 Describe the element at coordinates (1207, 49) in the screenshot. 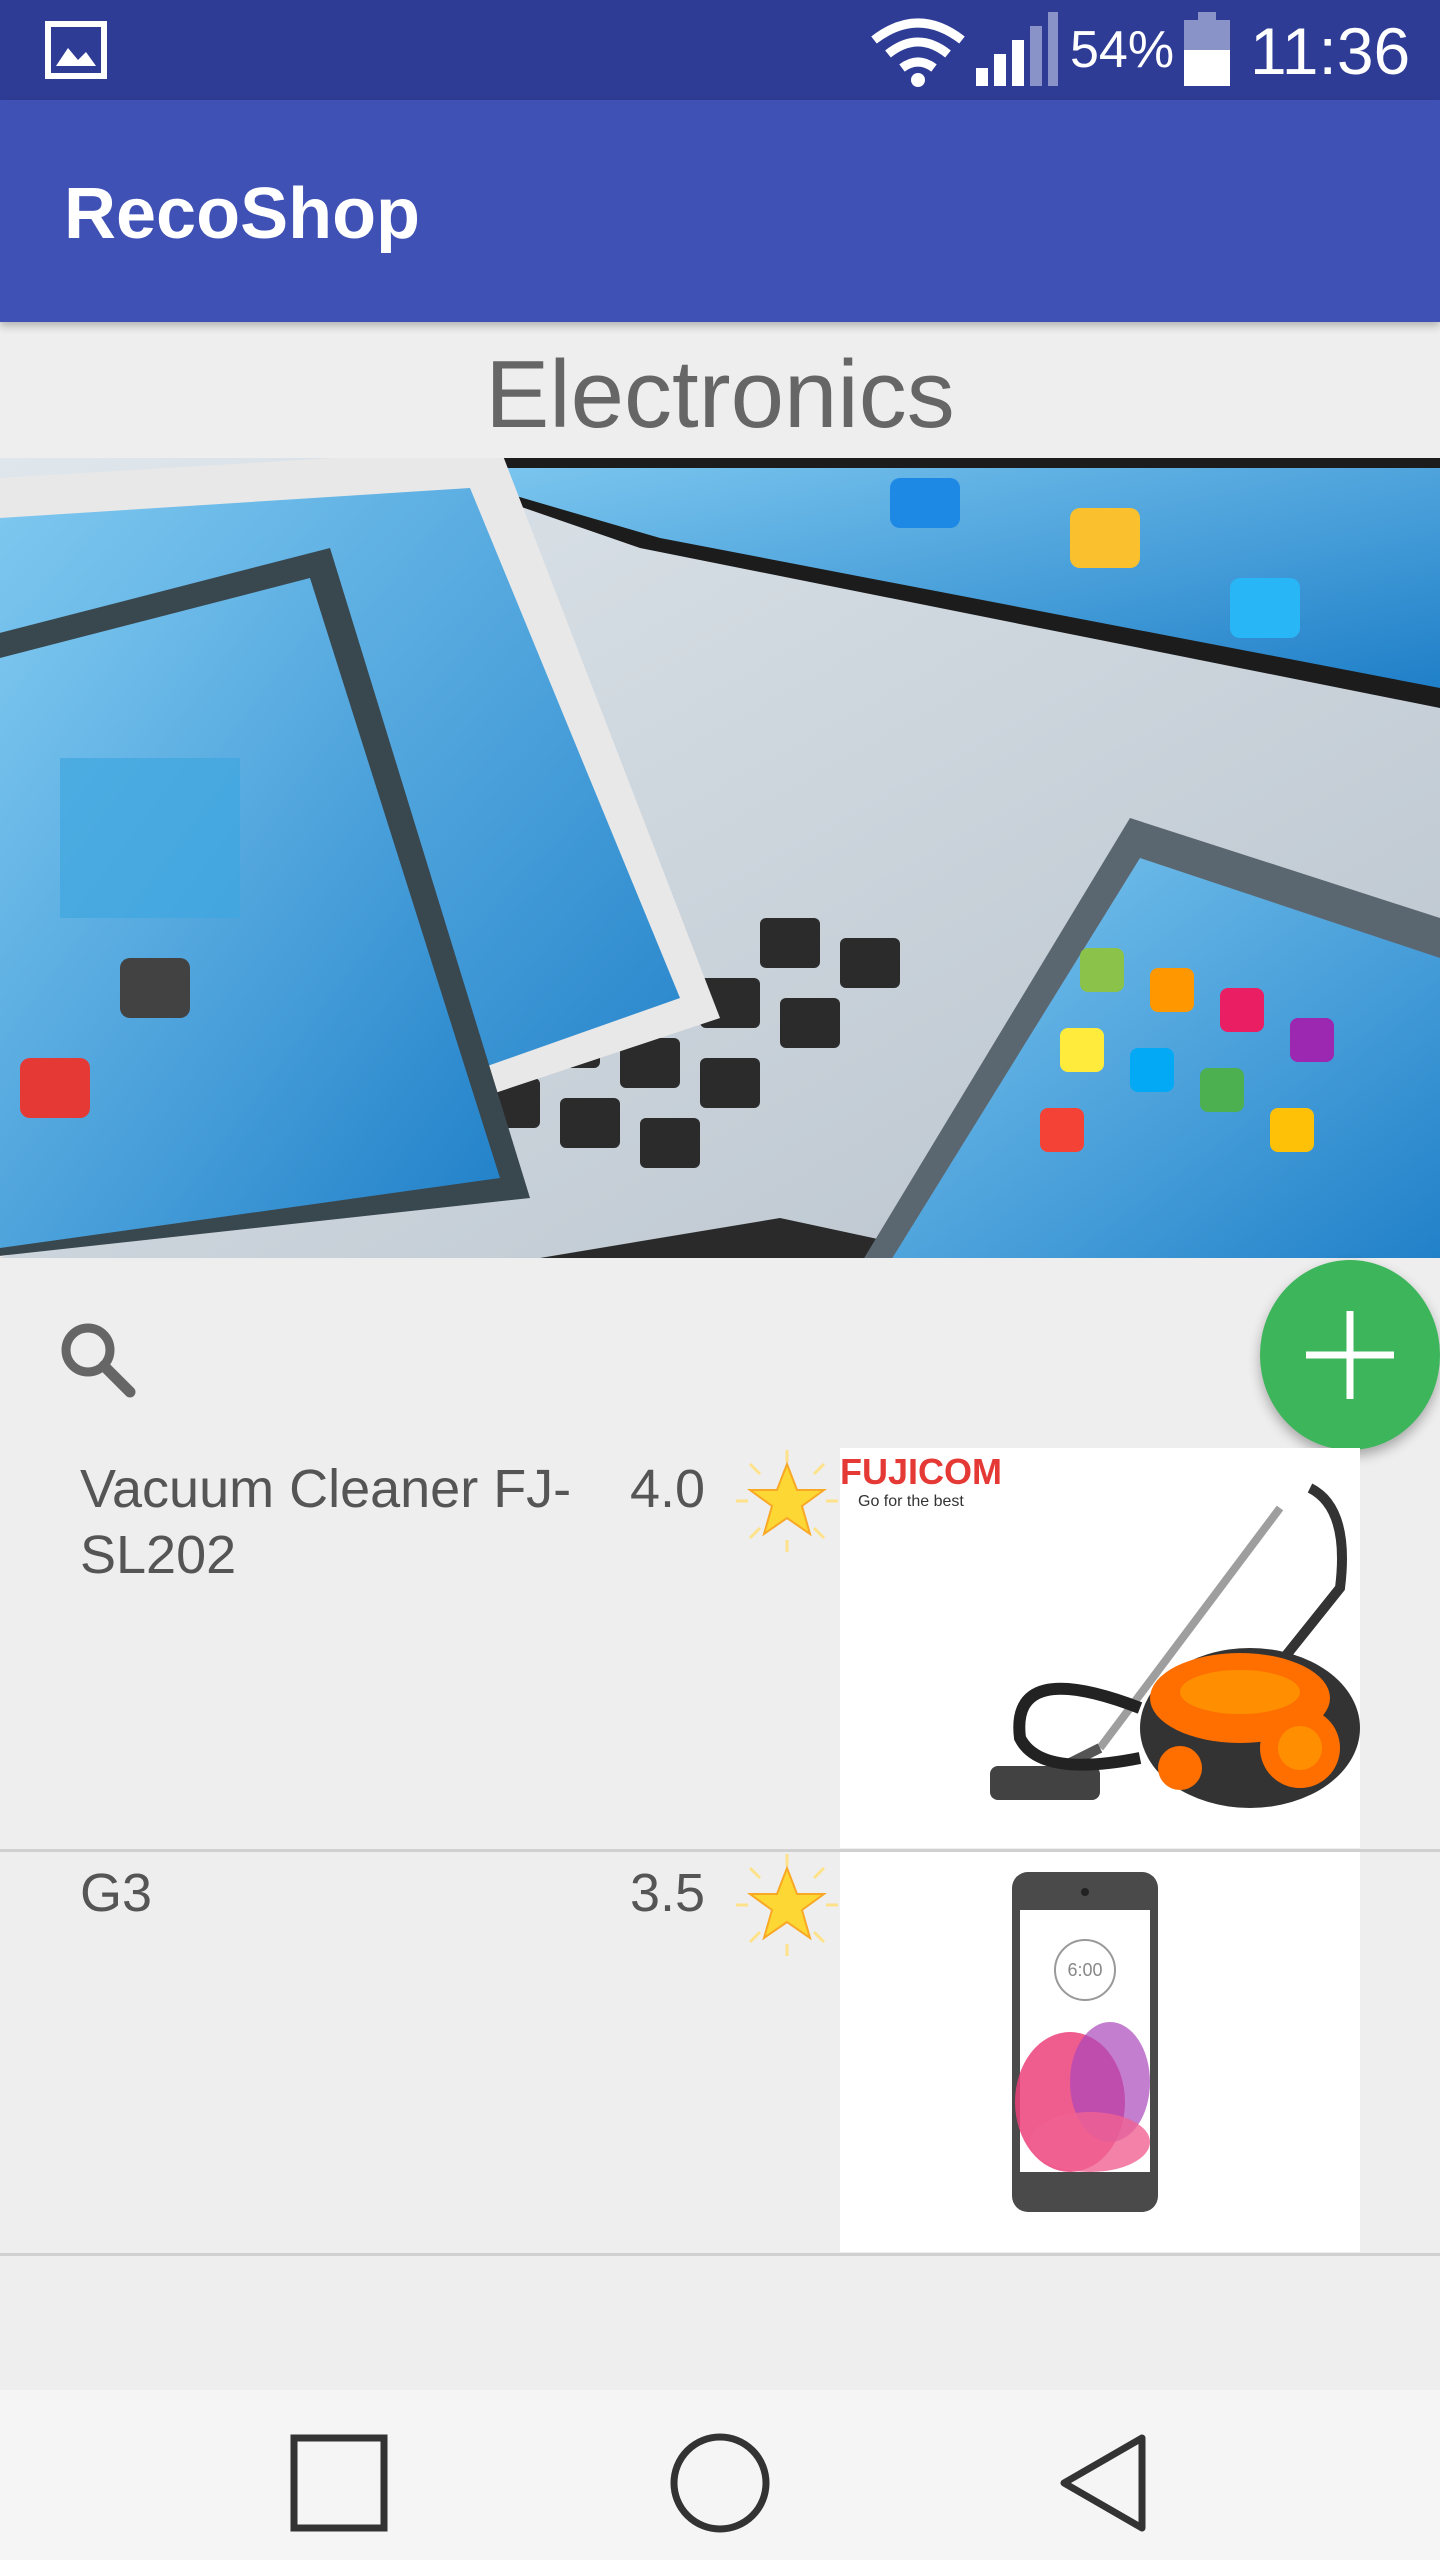

I see `battery-icon` at that location.